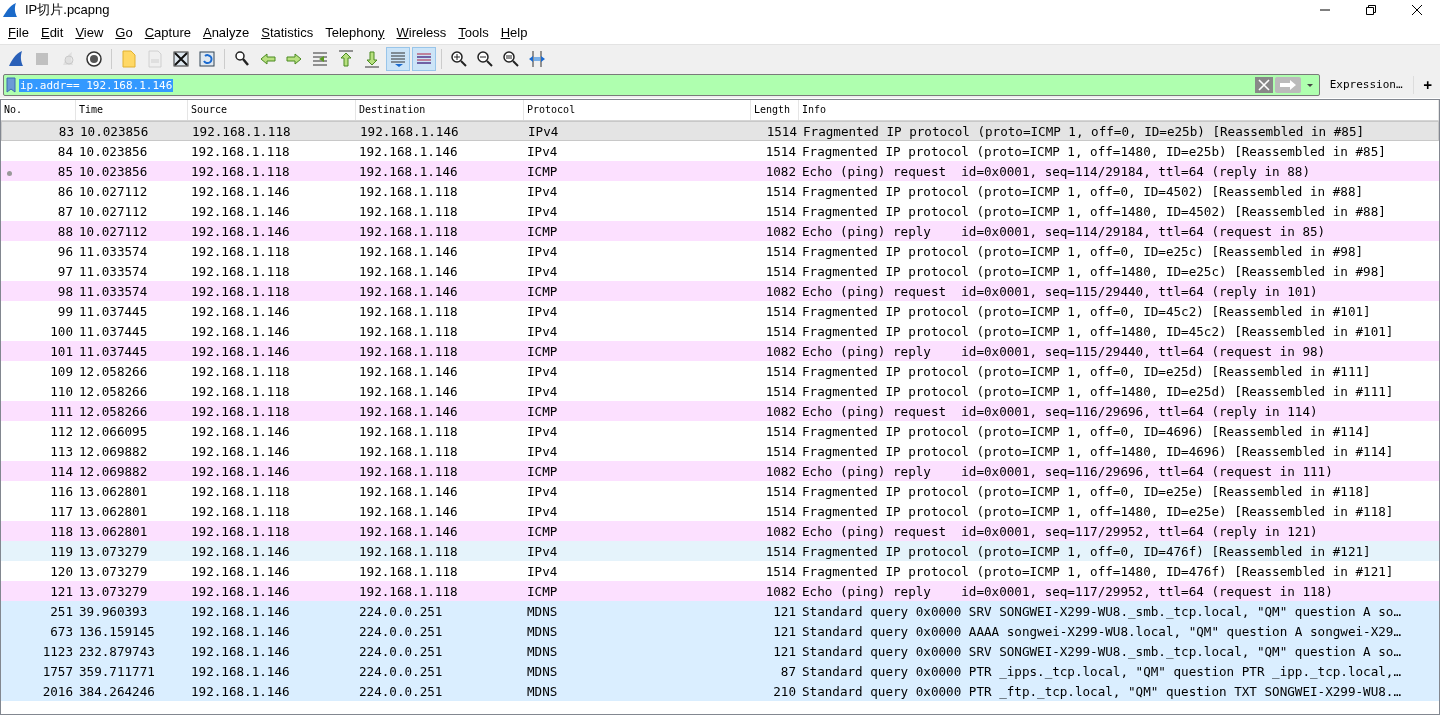 Image resolution: width=1440 pixels, height=719 pixels. I want to click on table-cell-text: 100, so click(61, 331).